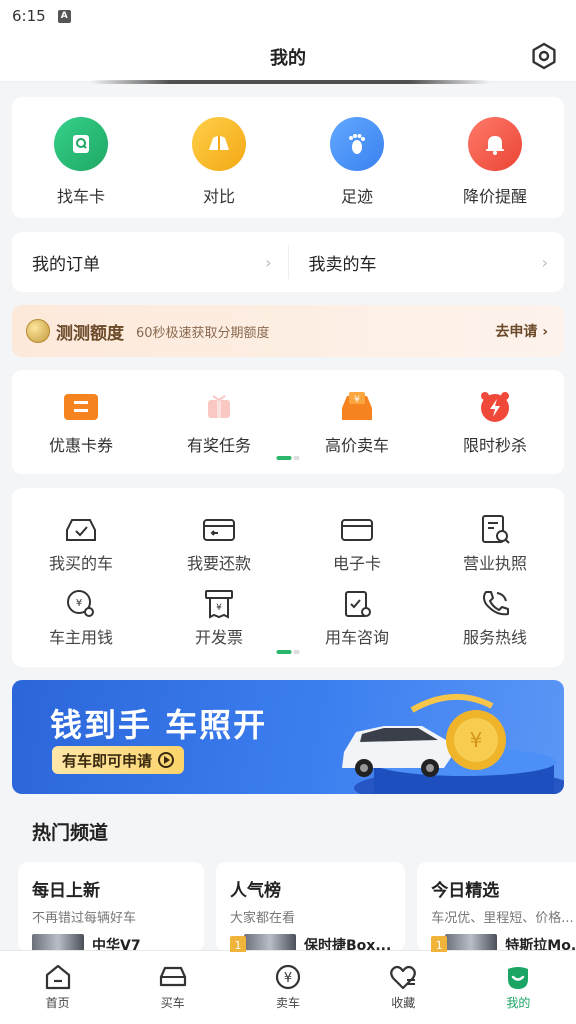 This screenshot has width=576, height=1024. What do you see at coordinates (288, 652) in the screenshot?
I see `services-pager` at bounding box center [288, 652].